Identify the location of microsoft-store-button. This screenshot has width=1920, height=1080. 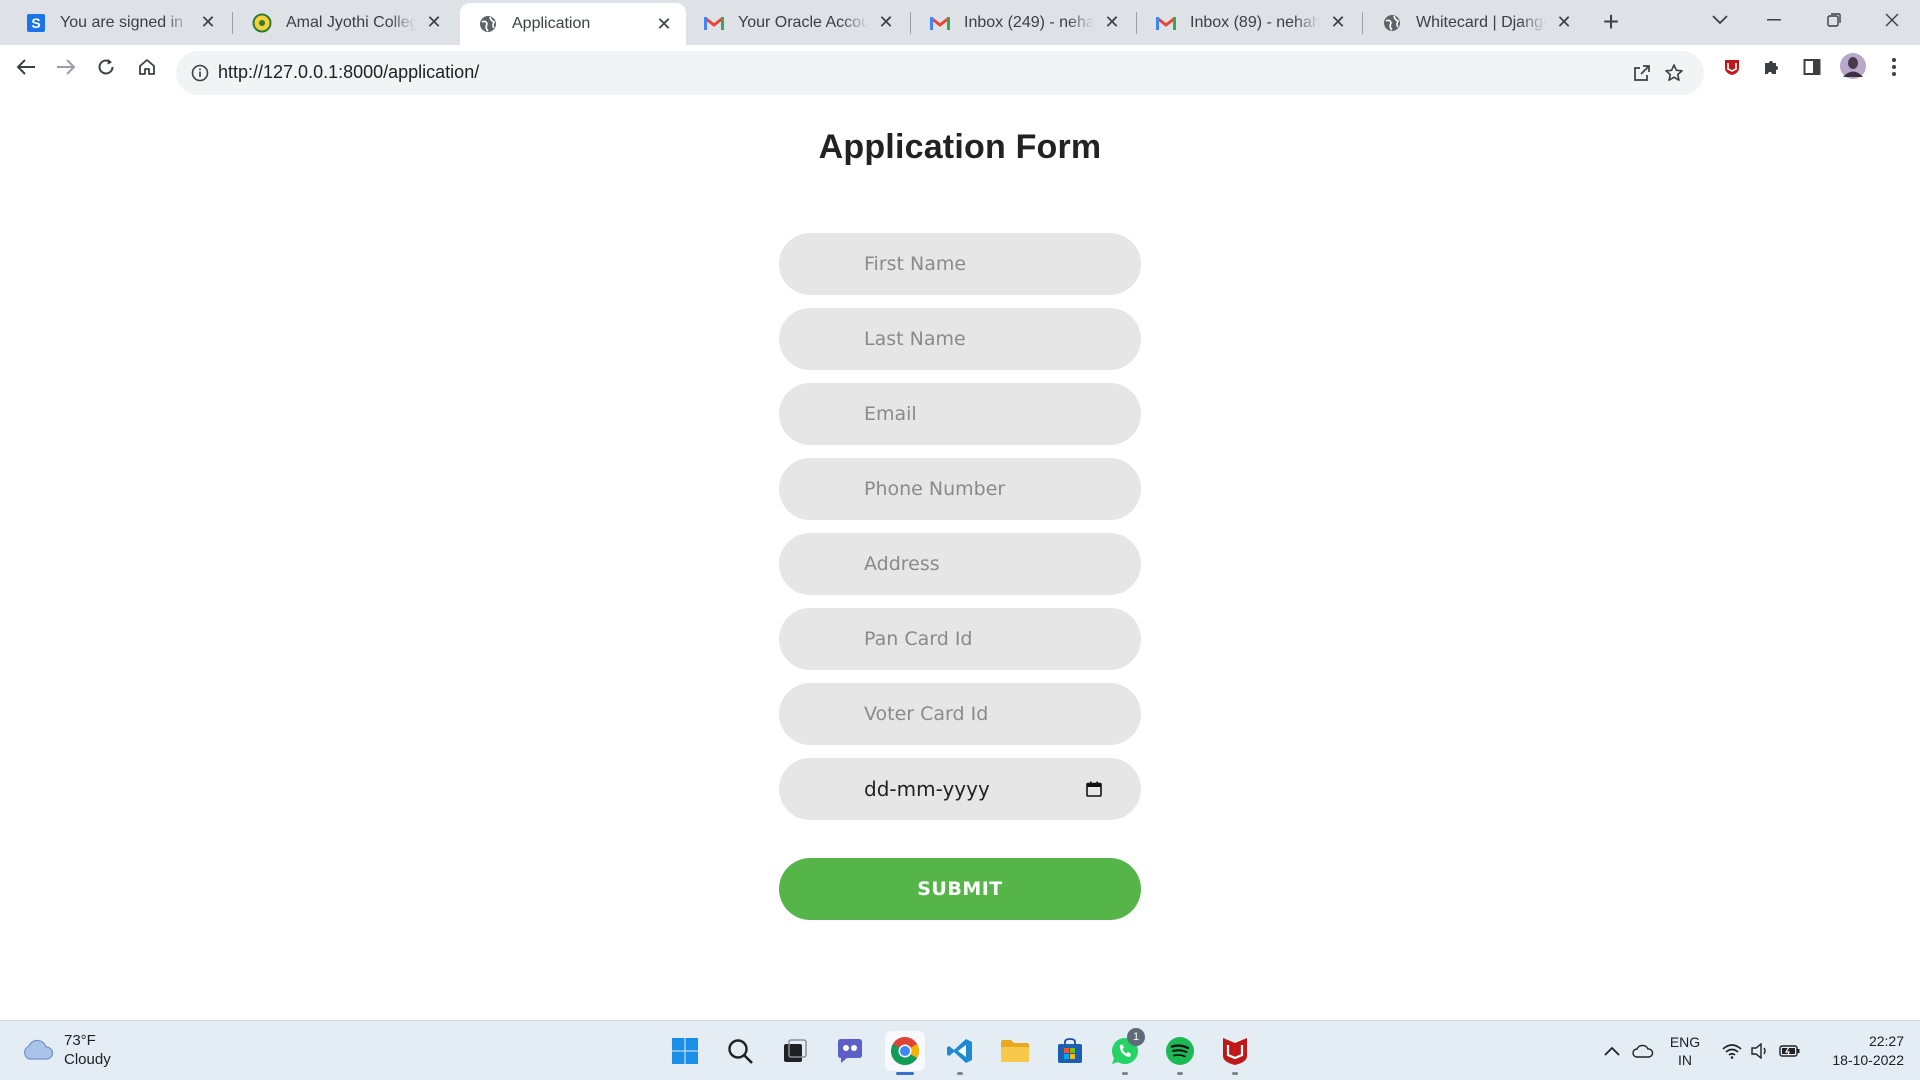
(1070, 1051).